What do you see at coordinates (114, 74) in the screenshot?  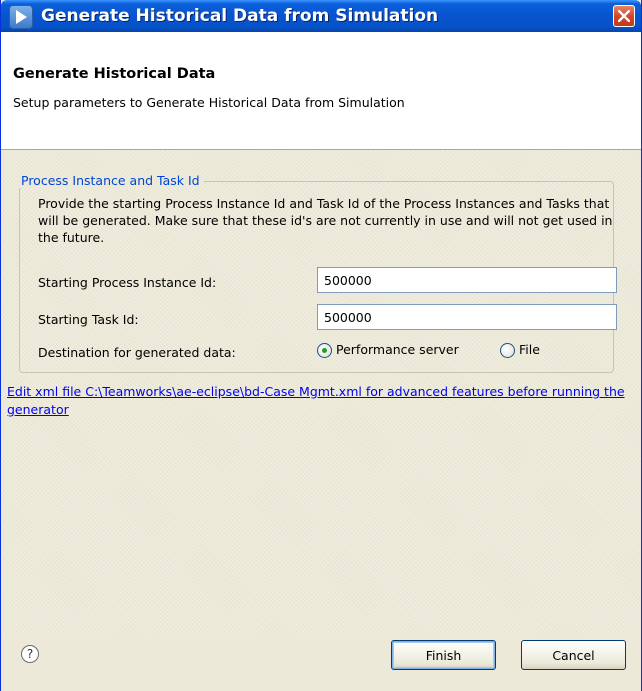 I see `page-title: Generate Historical Data` at bounding box center [114, 74].